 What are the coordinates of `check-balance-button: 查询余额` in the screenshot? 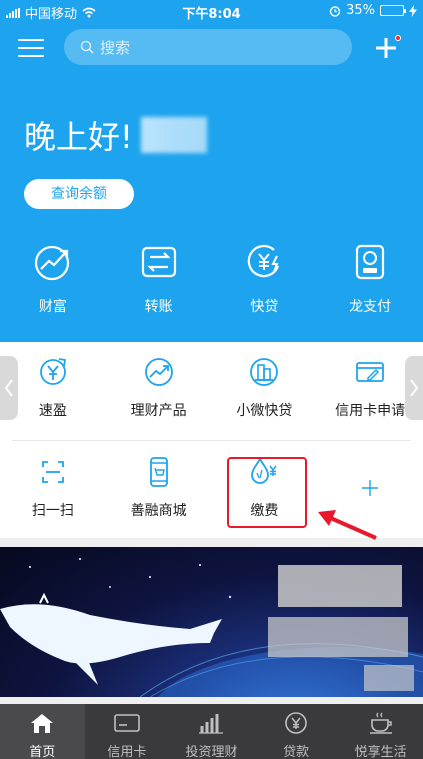 It's located at (79, 194).